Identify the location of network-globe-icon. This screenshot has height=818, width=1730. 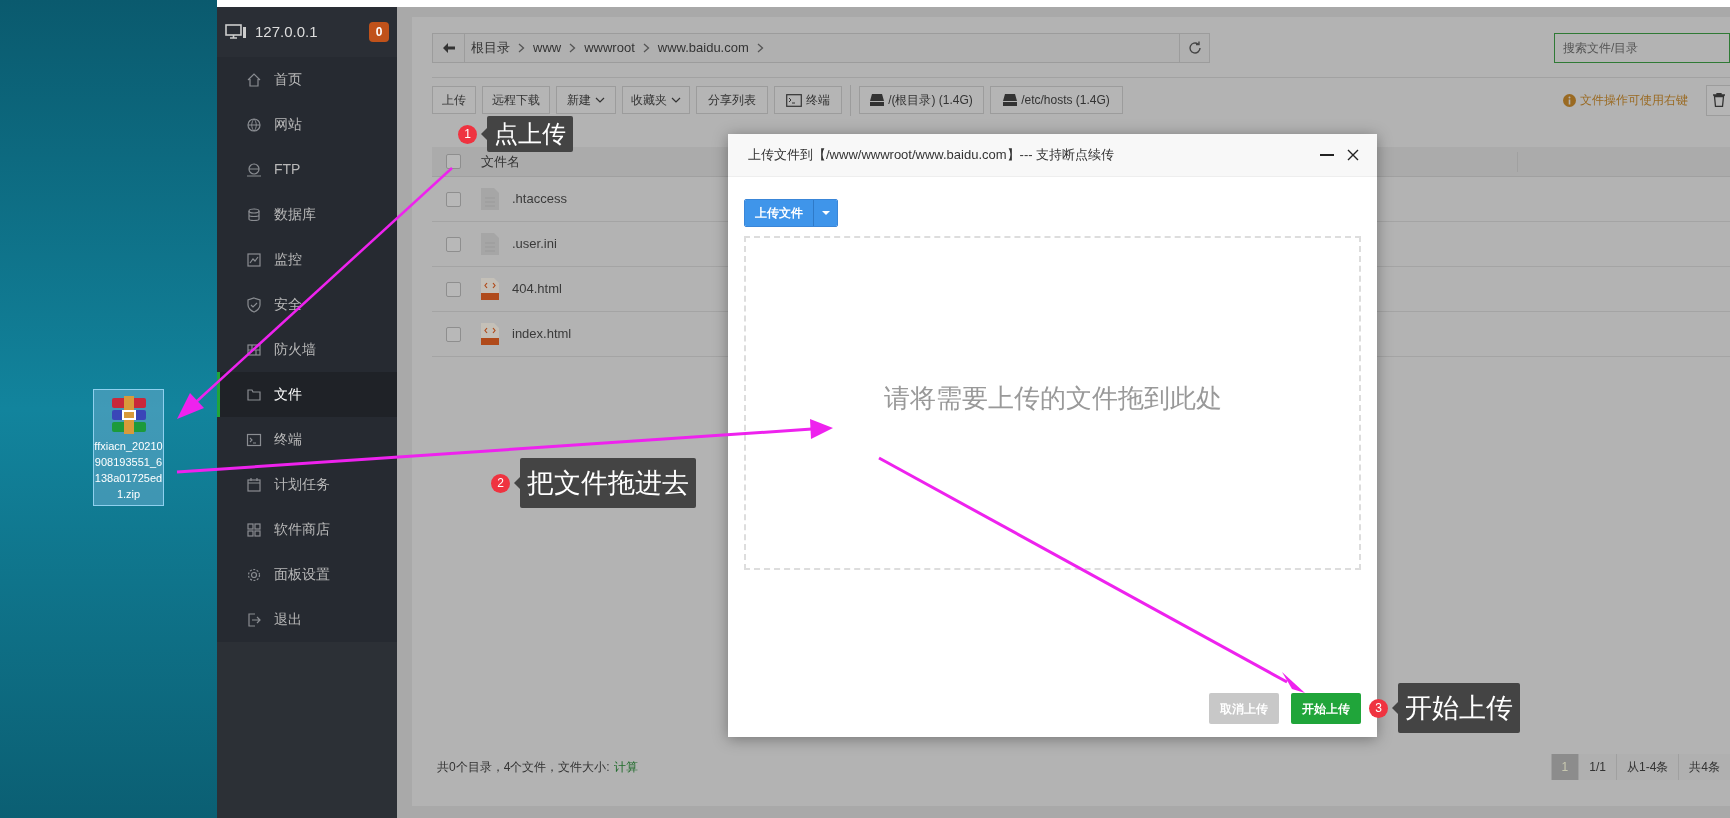
(254, 169).